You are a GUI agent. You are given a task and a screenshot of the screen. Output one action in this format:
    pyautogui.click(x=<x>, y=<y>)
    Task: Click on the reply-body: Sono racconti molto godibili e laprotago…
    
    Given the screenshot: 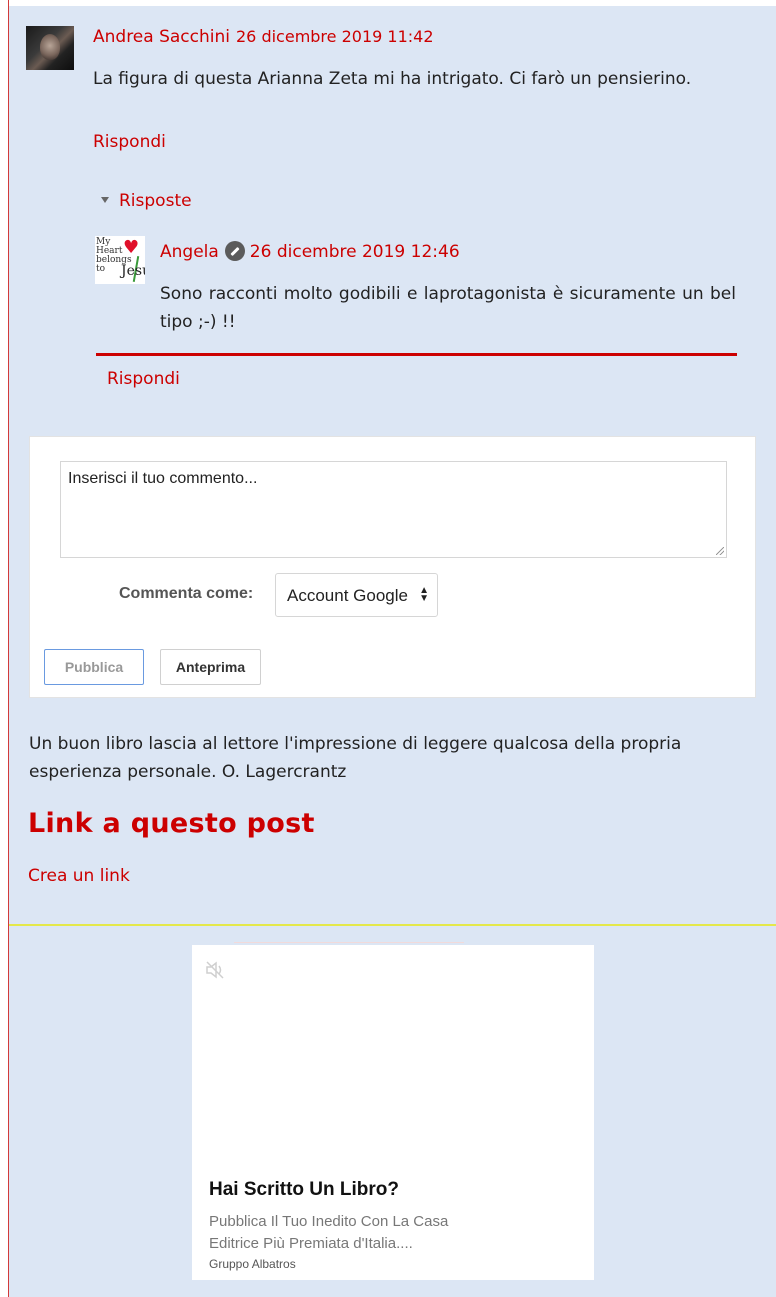 What is the action you would take?
    pyautogui.click(x=448, y=308)
    